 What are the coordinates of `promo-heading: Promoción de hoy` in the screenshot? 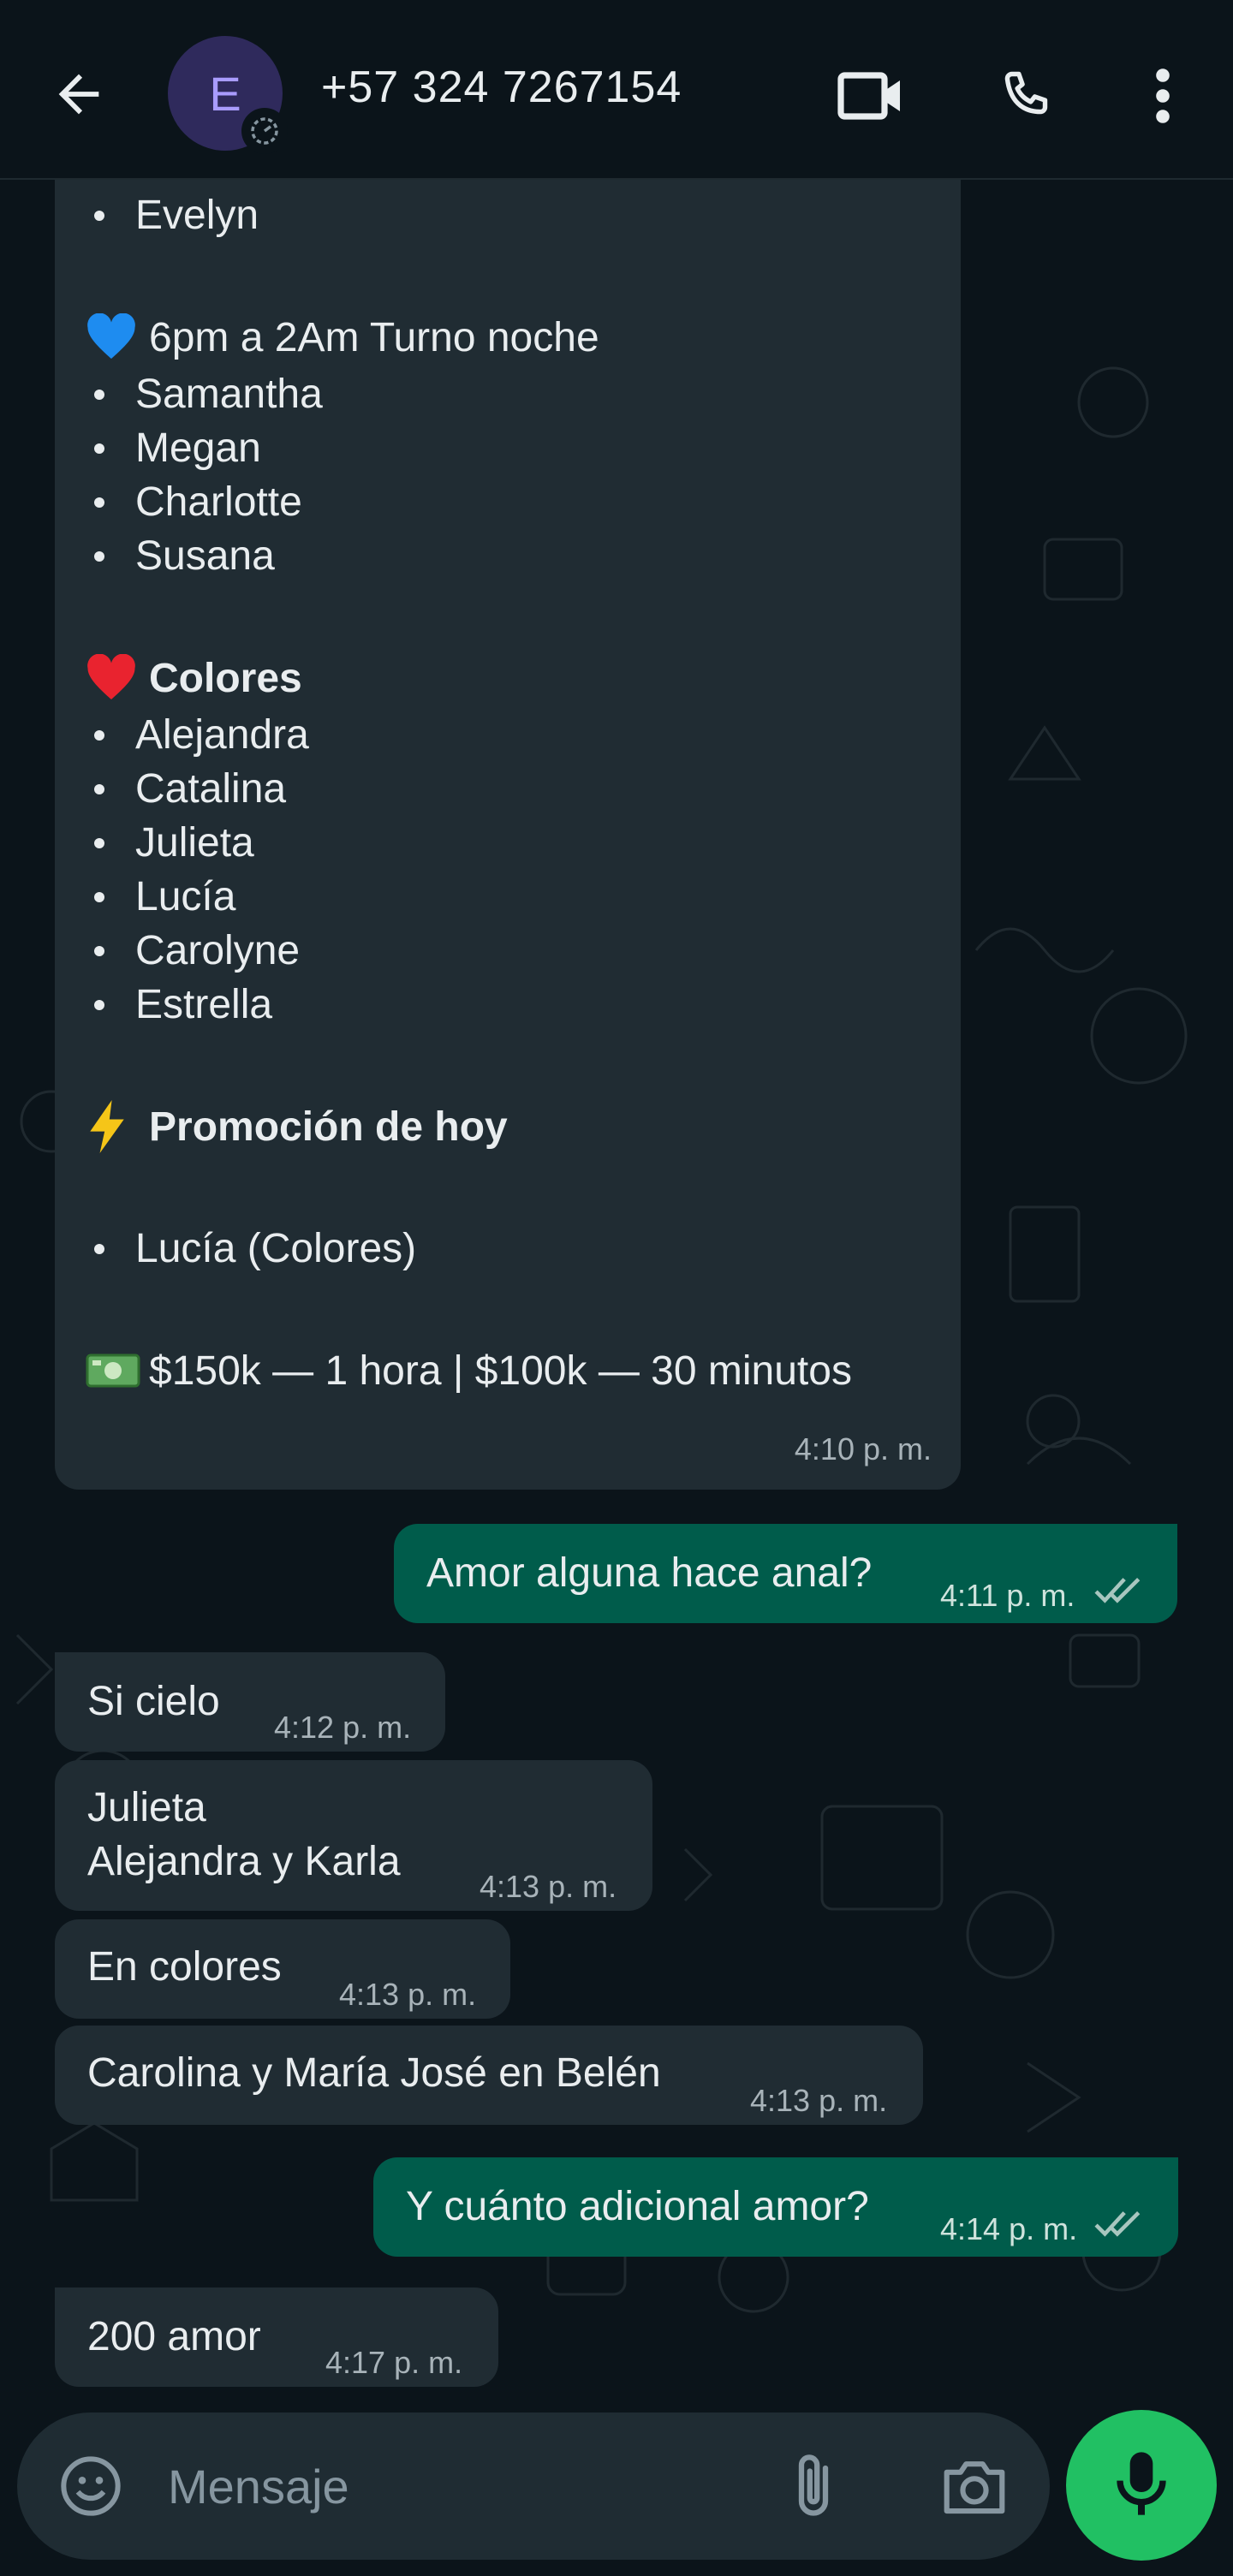 It's located at (508, 1127).